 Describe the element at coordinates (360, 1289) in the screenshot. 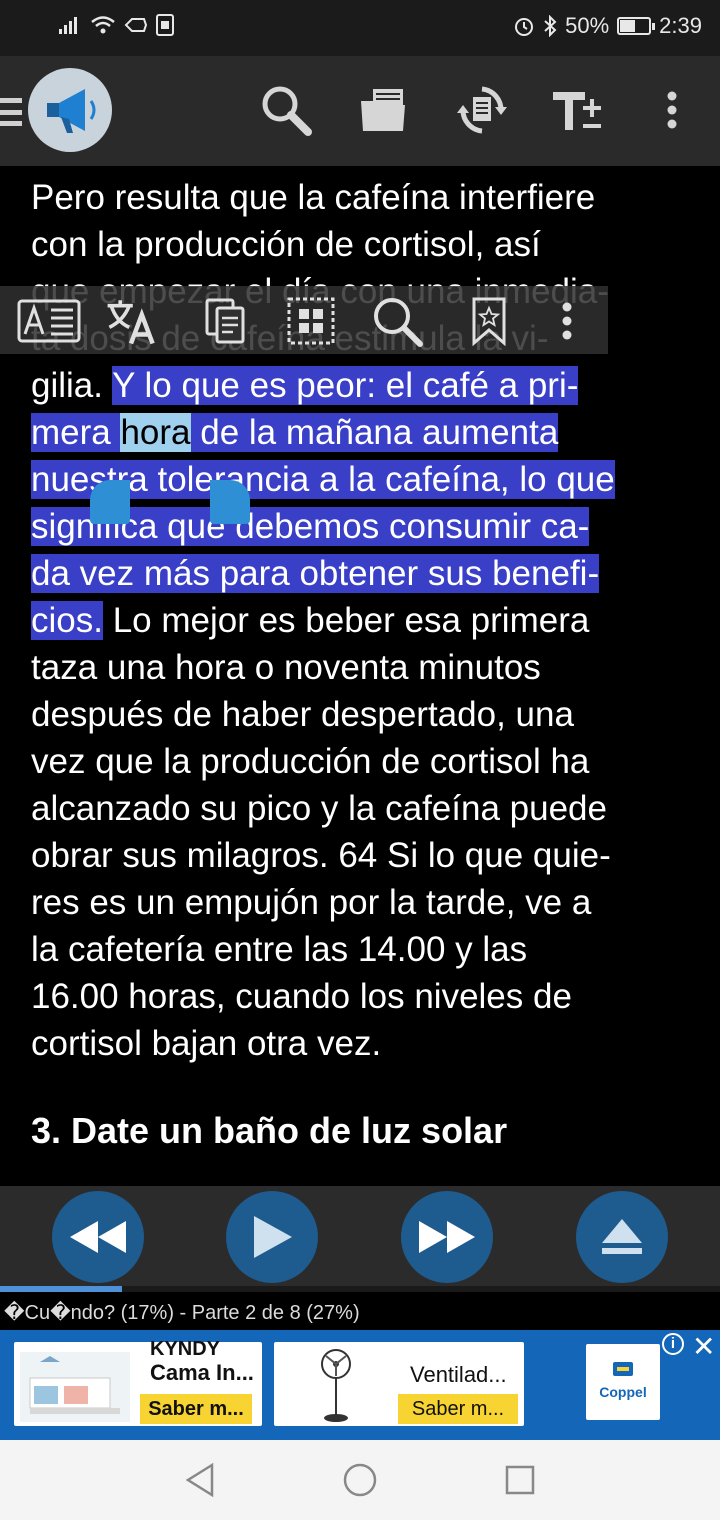

I see `reading-progress-bar` at that location.